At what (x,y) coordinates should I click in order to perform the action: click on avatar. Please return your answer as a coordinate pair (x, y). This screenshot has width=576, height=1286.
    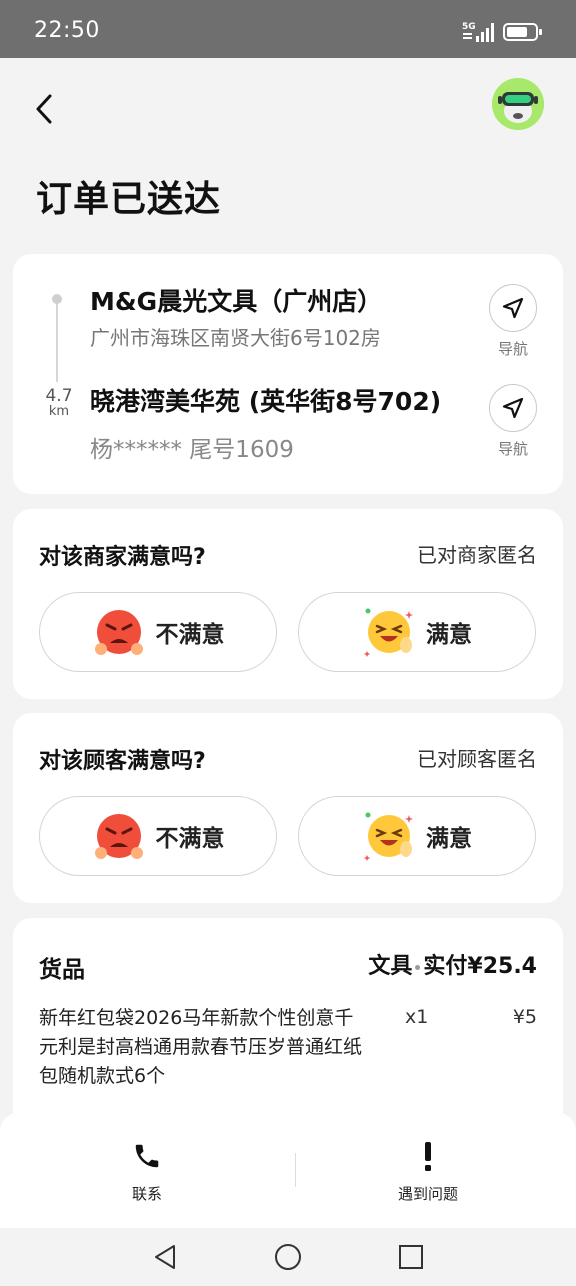
    Looking at the image, I should click on (518, 104).